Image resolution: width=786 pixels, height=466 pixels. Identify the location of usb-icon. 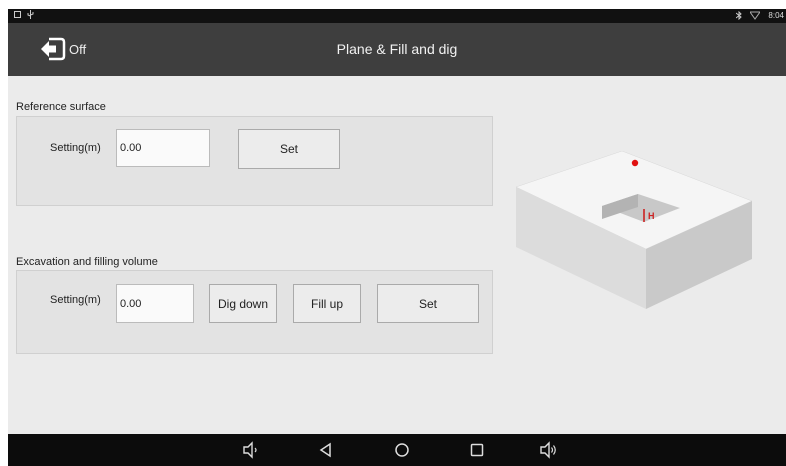
(30, 14).